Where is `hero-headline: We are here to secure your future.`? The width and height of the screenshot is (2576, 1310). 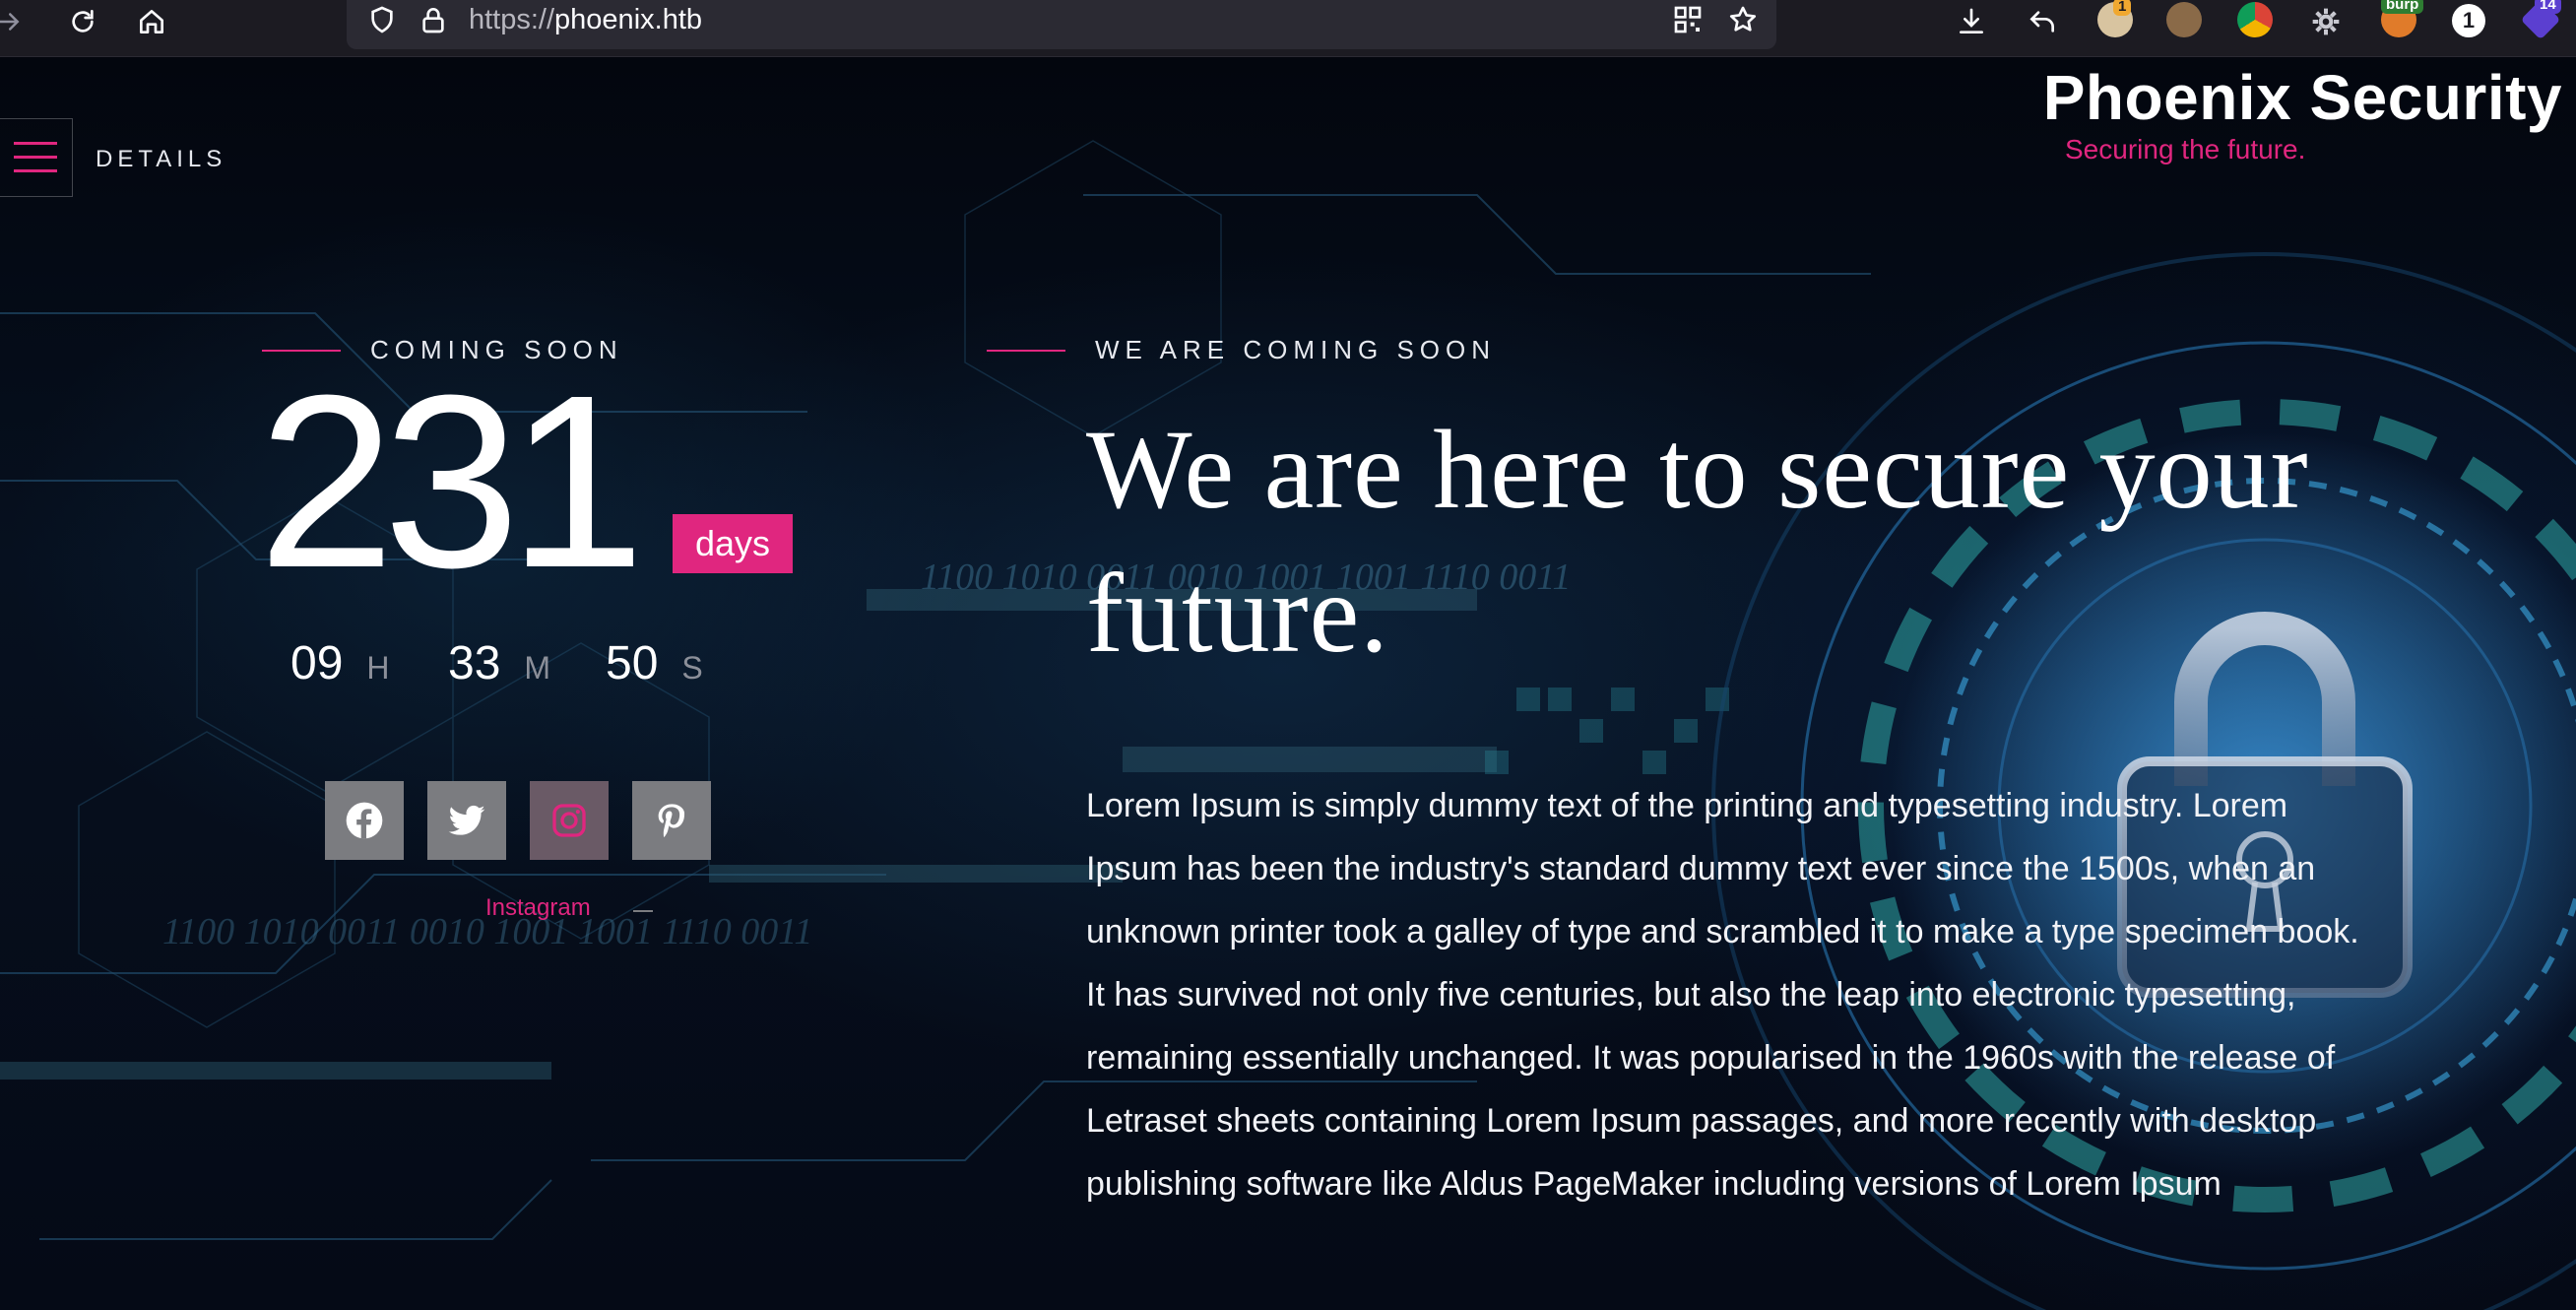 hero-headline: We are here to secure your future. is located at coordinates (1697, 541).